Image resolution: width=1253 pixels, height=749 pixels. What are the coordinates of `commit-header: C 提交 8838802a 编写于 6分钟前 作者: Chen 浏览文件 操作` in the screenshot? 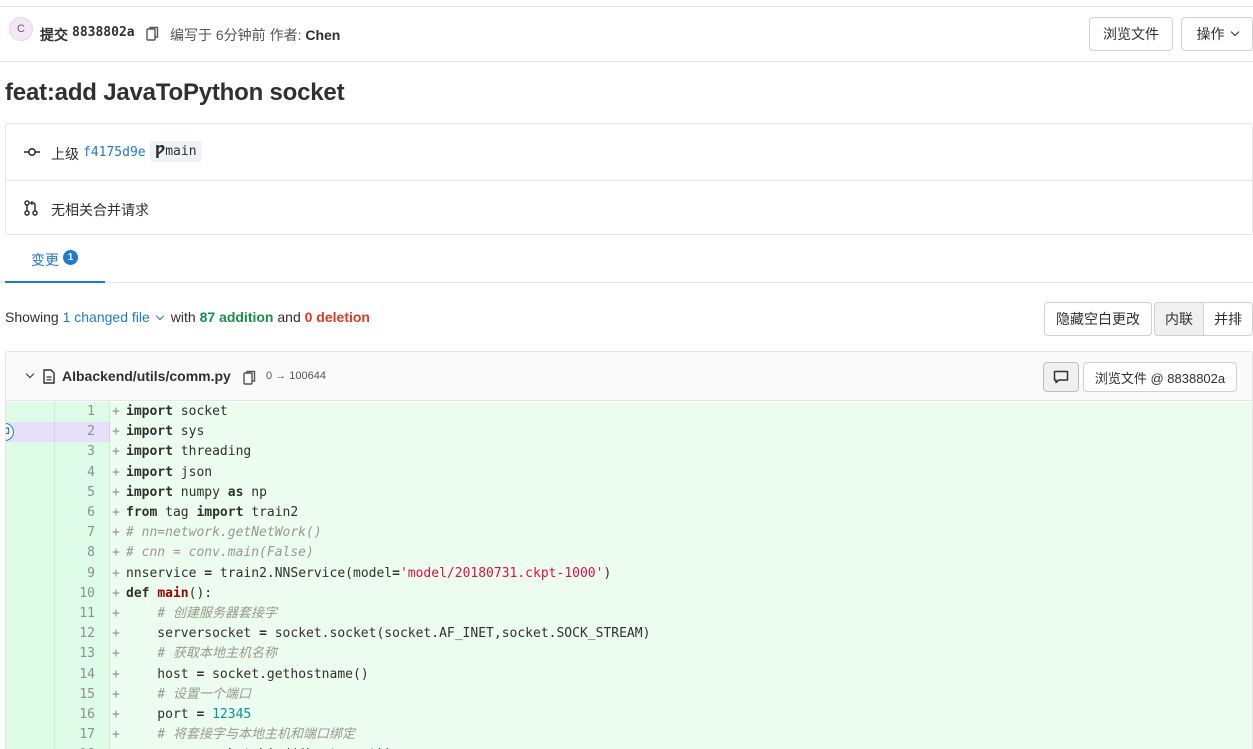 It's located at (626, 34).